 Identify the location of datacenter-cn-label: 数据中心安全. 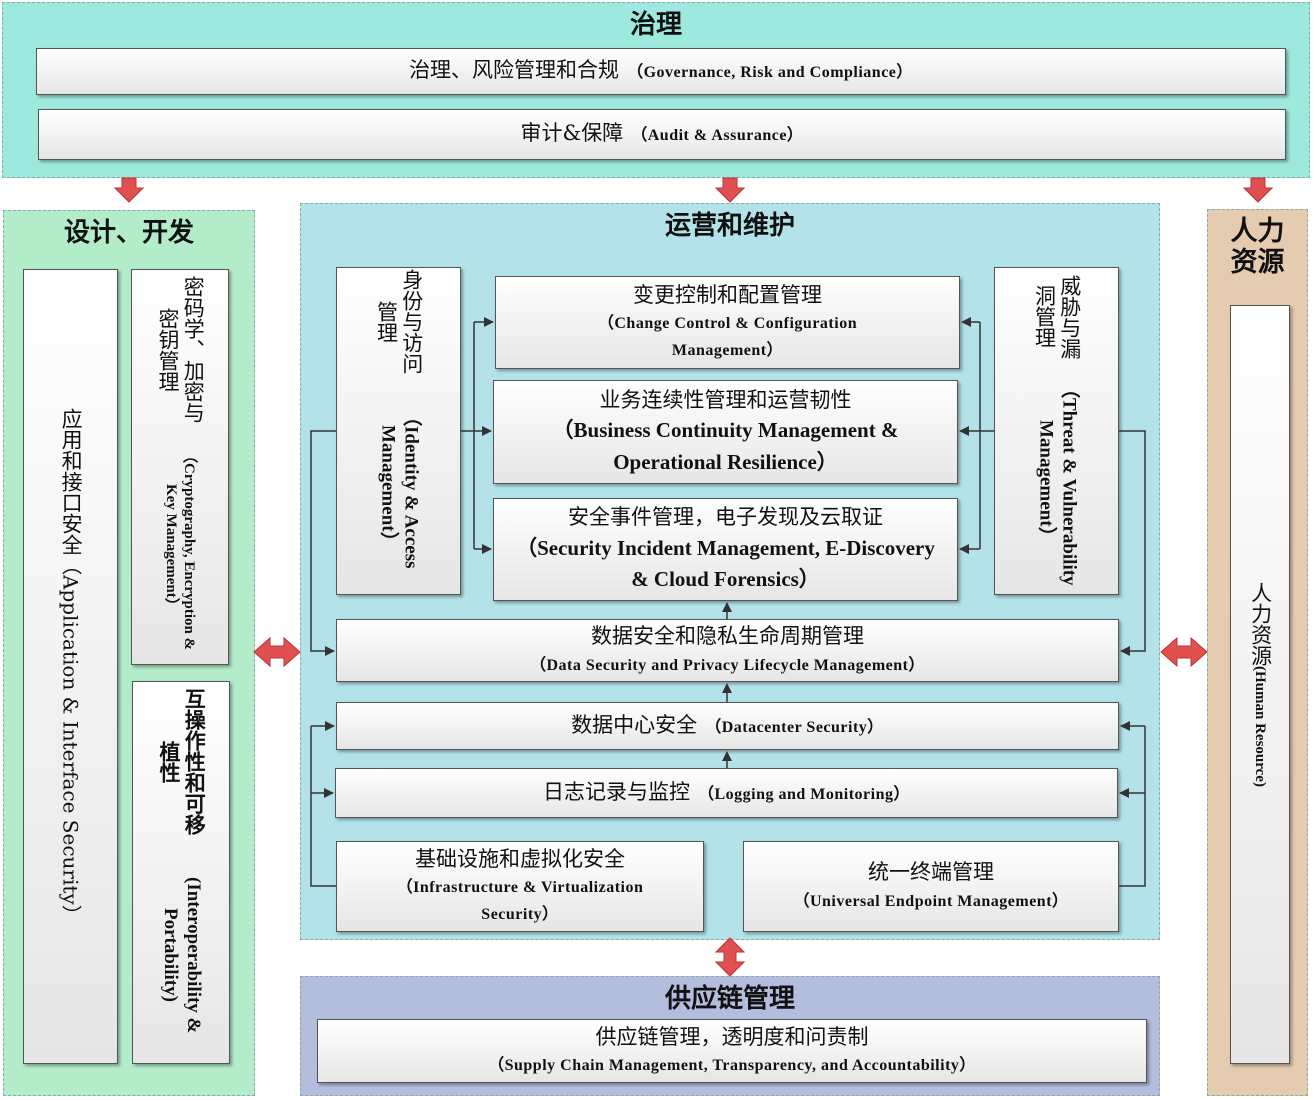
(634, 724).